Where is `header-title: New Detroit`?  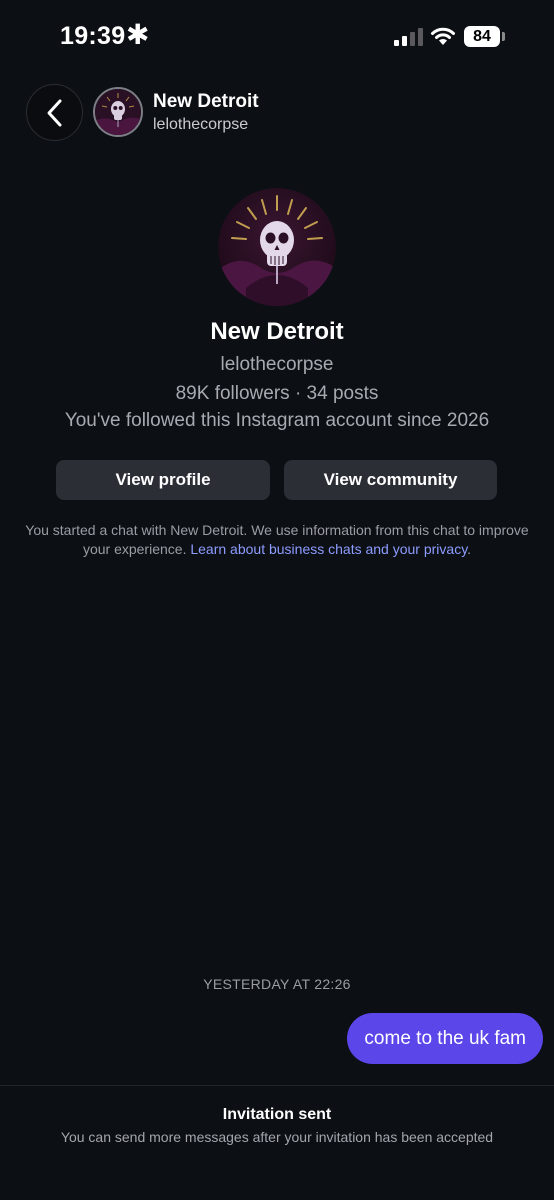
header-title: New Detroit is located at coordinates (206, 102).